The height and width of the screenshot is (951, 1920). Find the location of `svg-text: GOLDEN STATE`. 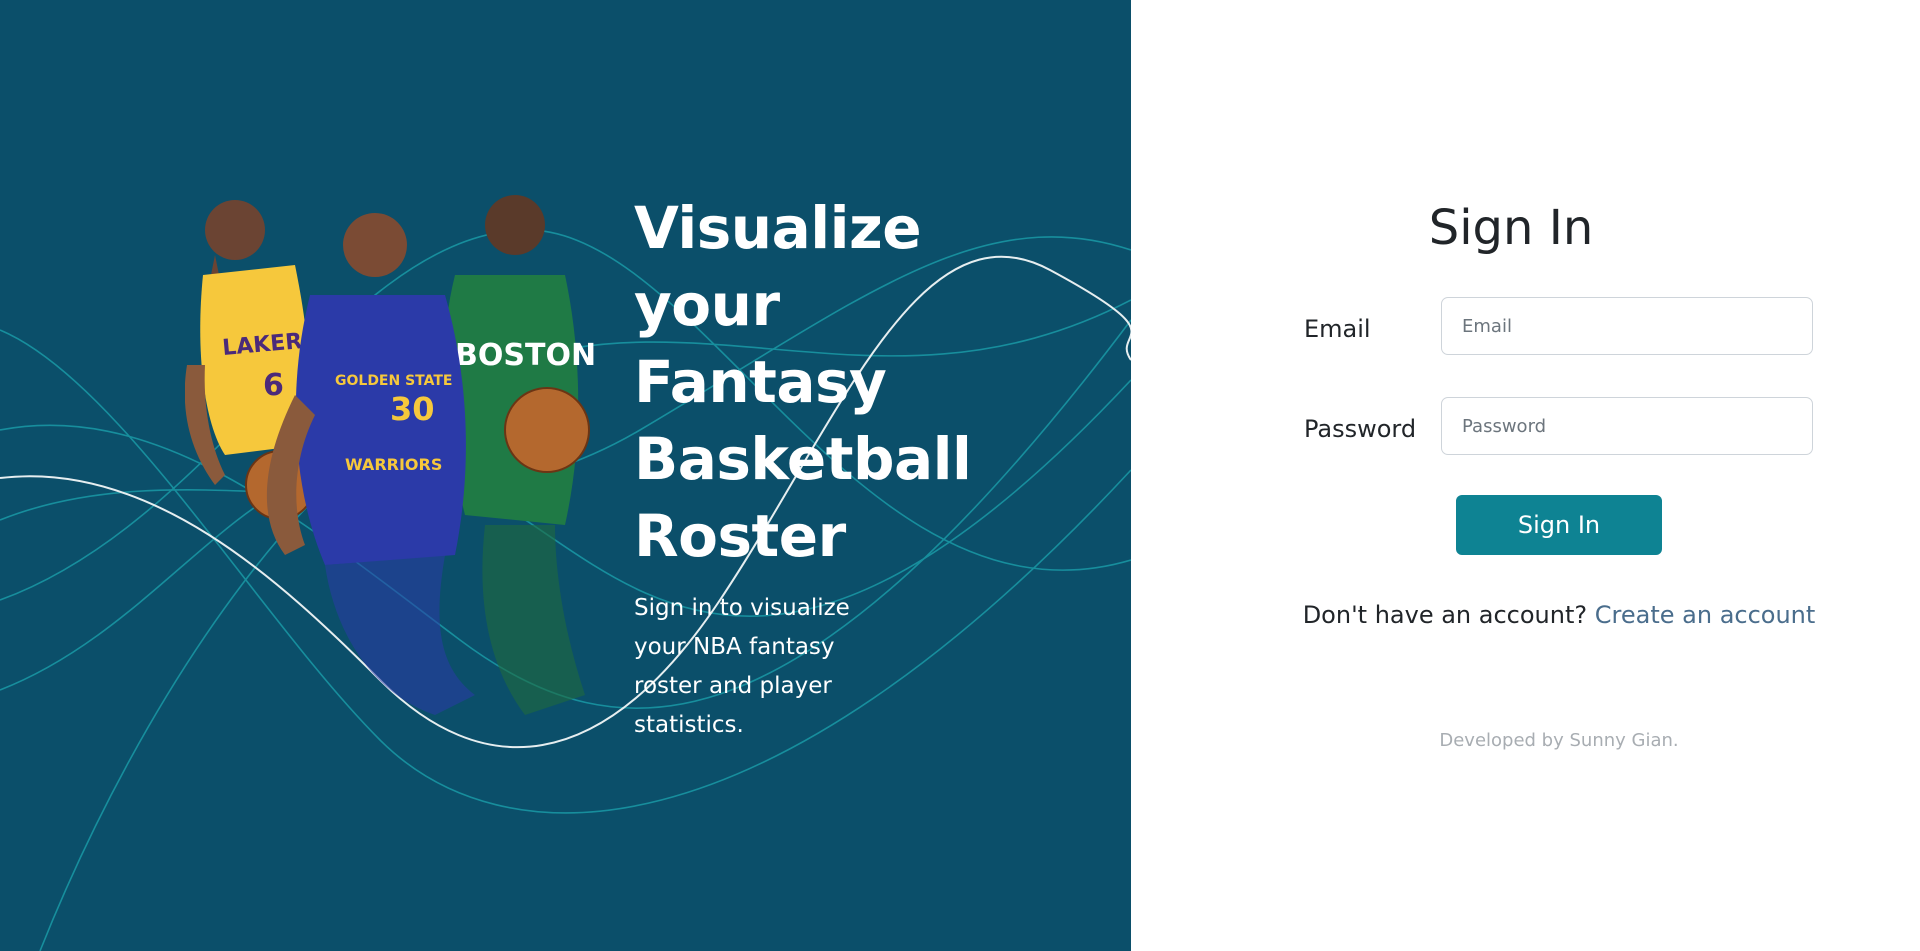

svg-text: GOLDEN STATE is located at coordinates (394, 381).